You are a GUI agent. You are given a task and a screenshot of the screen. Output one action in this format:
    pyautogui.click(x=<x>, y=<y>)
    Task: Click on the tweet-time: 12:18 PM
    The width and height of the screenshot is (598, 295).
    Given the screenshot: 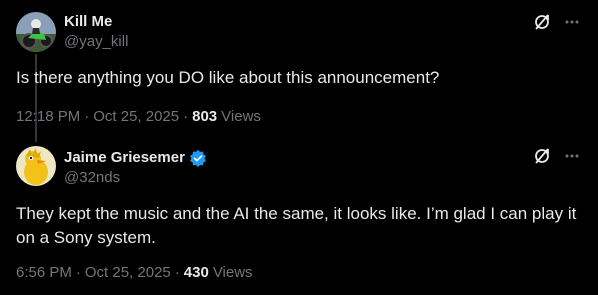 What is the action you would take?
    pyautogui.click(x=48, y=117)
    